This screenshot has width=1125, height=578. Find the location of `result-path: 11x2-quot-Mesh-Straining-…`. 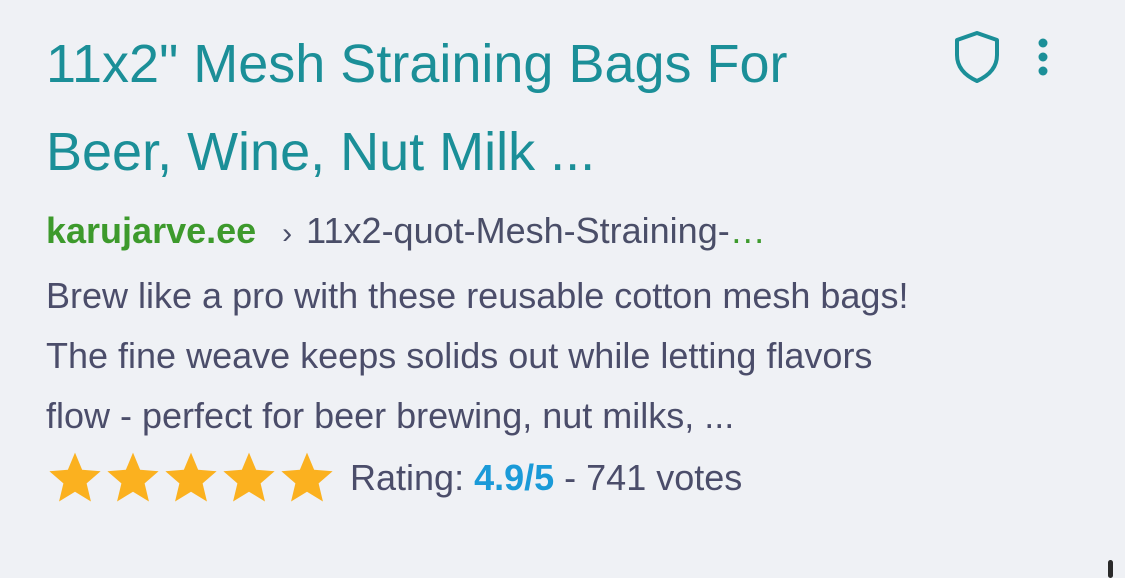

result-path: 11x2-quot-Mesh-Straining-… is located at coordinates (536, 231).